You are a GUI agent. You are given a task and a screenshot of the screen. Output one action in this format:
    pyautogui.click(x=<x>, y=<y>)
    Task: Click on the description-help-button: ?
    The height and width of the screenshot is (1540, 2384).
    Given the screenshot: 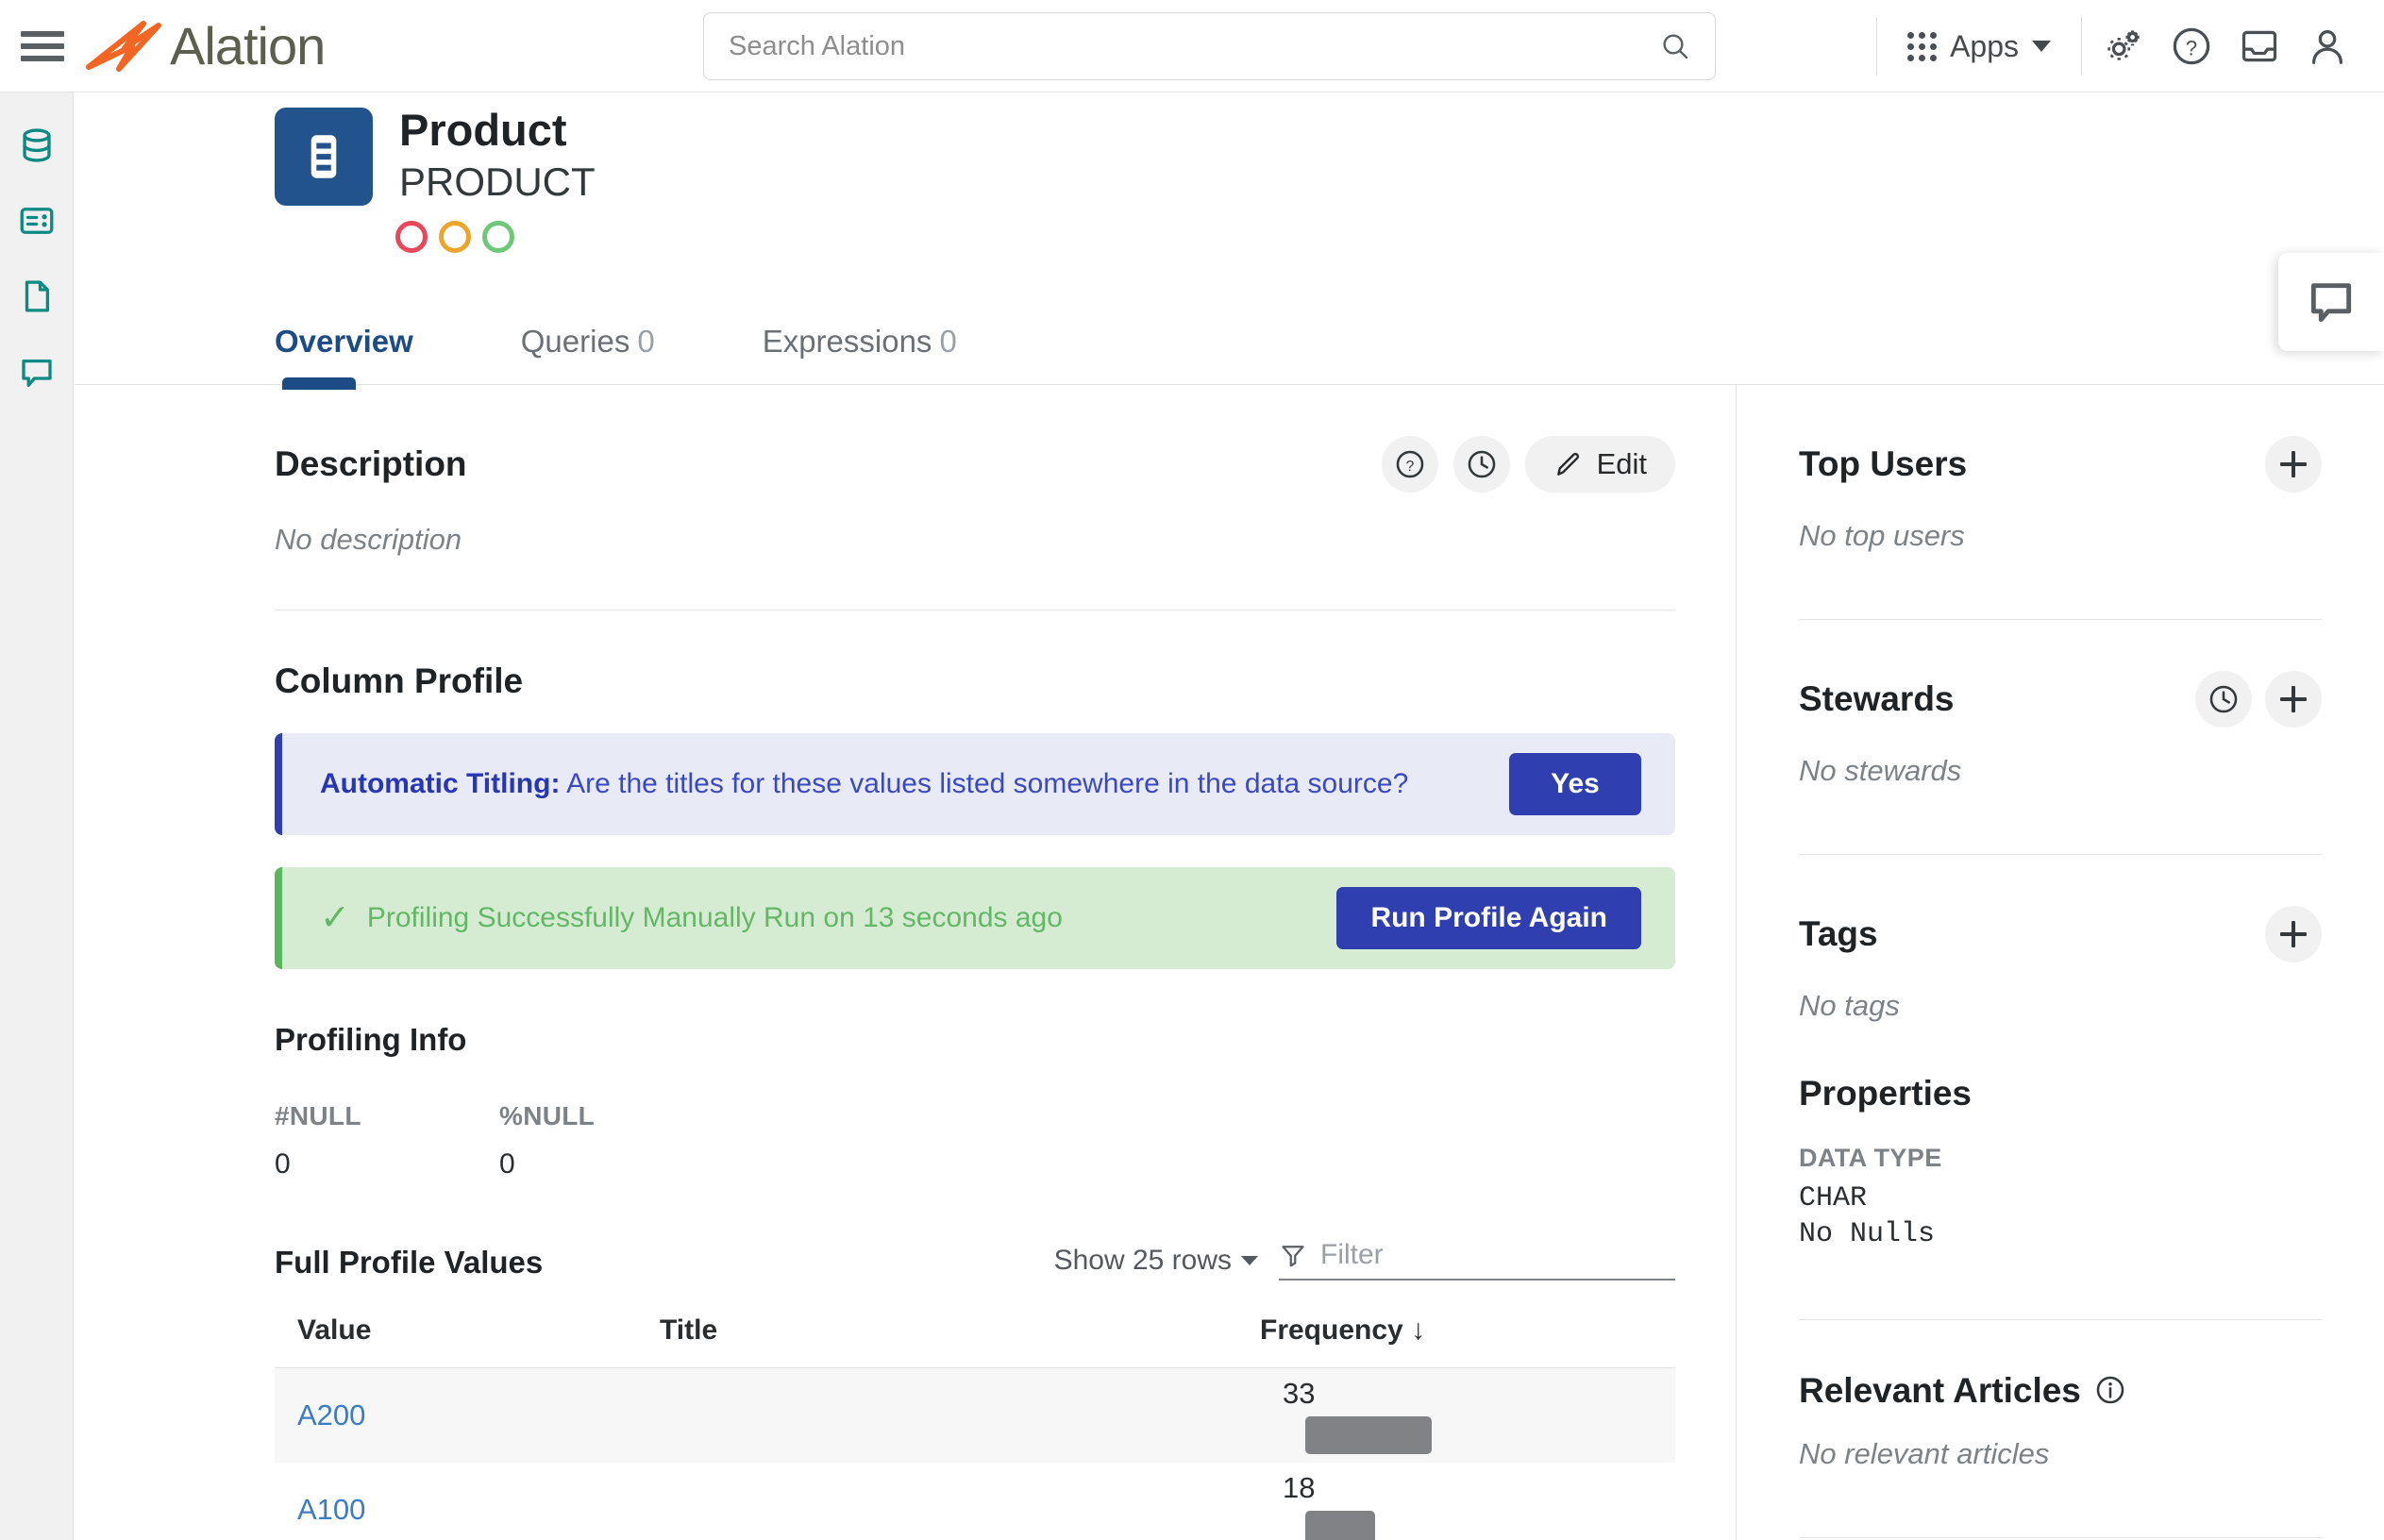 What is the action you would take?
    pyautogui.click(x=1409, y=464)
    